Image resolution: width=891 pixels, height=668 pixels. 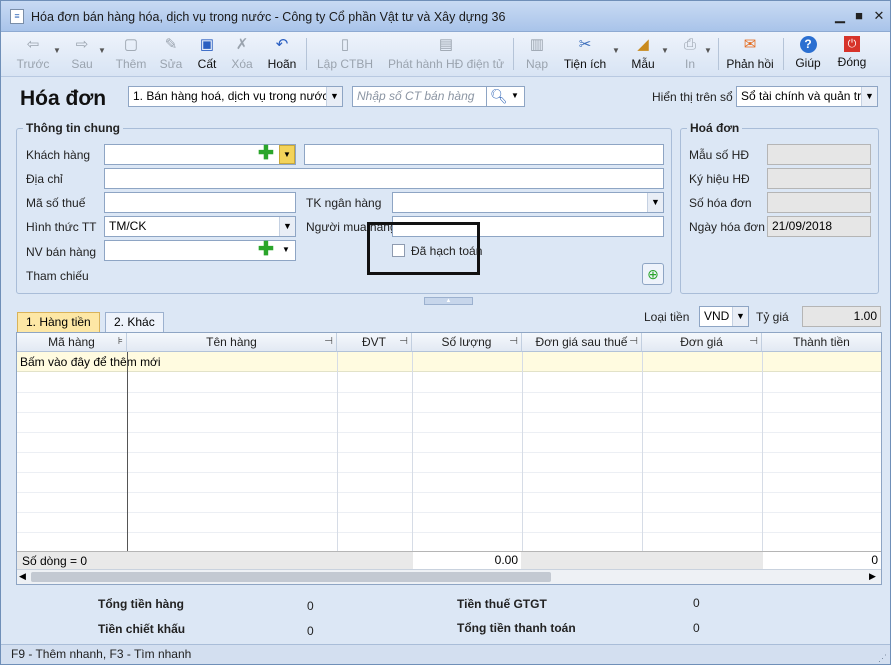 I want to click on general-info-title: Thông tin chung, so click(x=73, y=128).